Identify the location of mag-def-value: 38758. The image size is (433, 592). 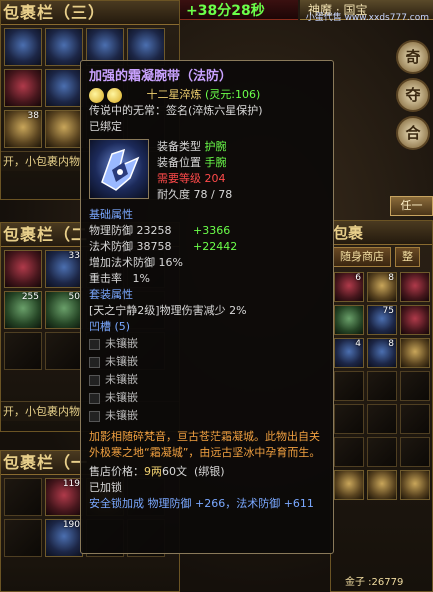
(154, 246).